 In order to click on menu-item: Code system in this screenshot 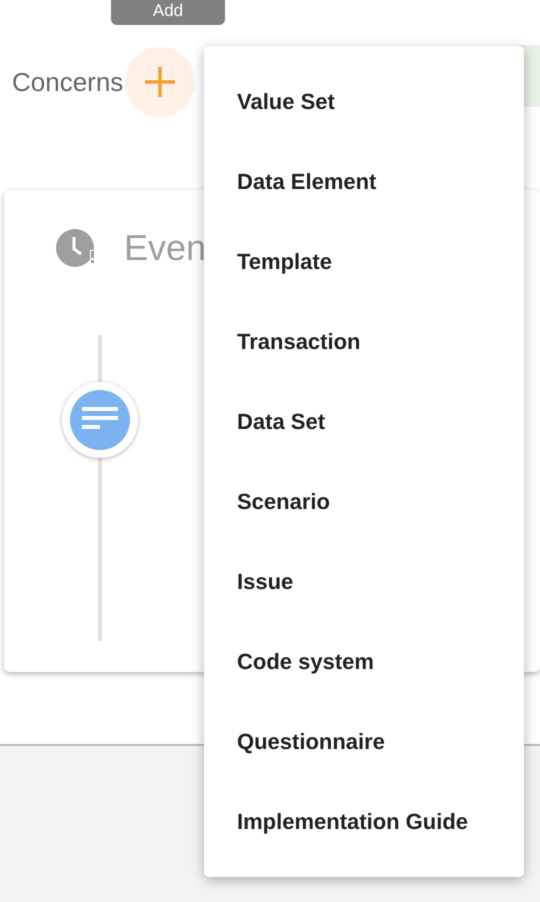, I will do `click(364, 661)`.